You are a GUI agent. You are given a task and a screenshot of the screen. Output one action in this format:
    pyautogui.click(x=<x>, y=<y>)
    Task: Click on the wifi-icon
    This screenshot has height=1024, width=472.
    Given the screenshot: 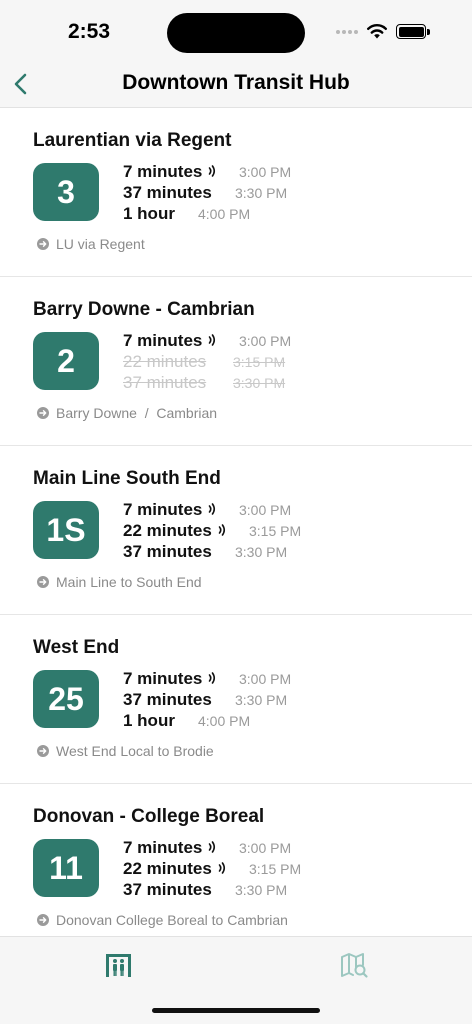 What is the action you would take?
    pyautogui.click(x=377, y=31)
    